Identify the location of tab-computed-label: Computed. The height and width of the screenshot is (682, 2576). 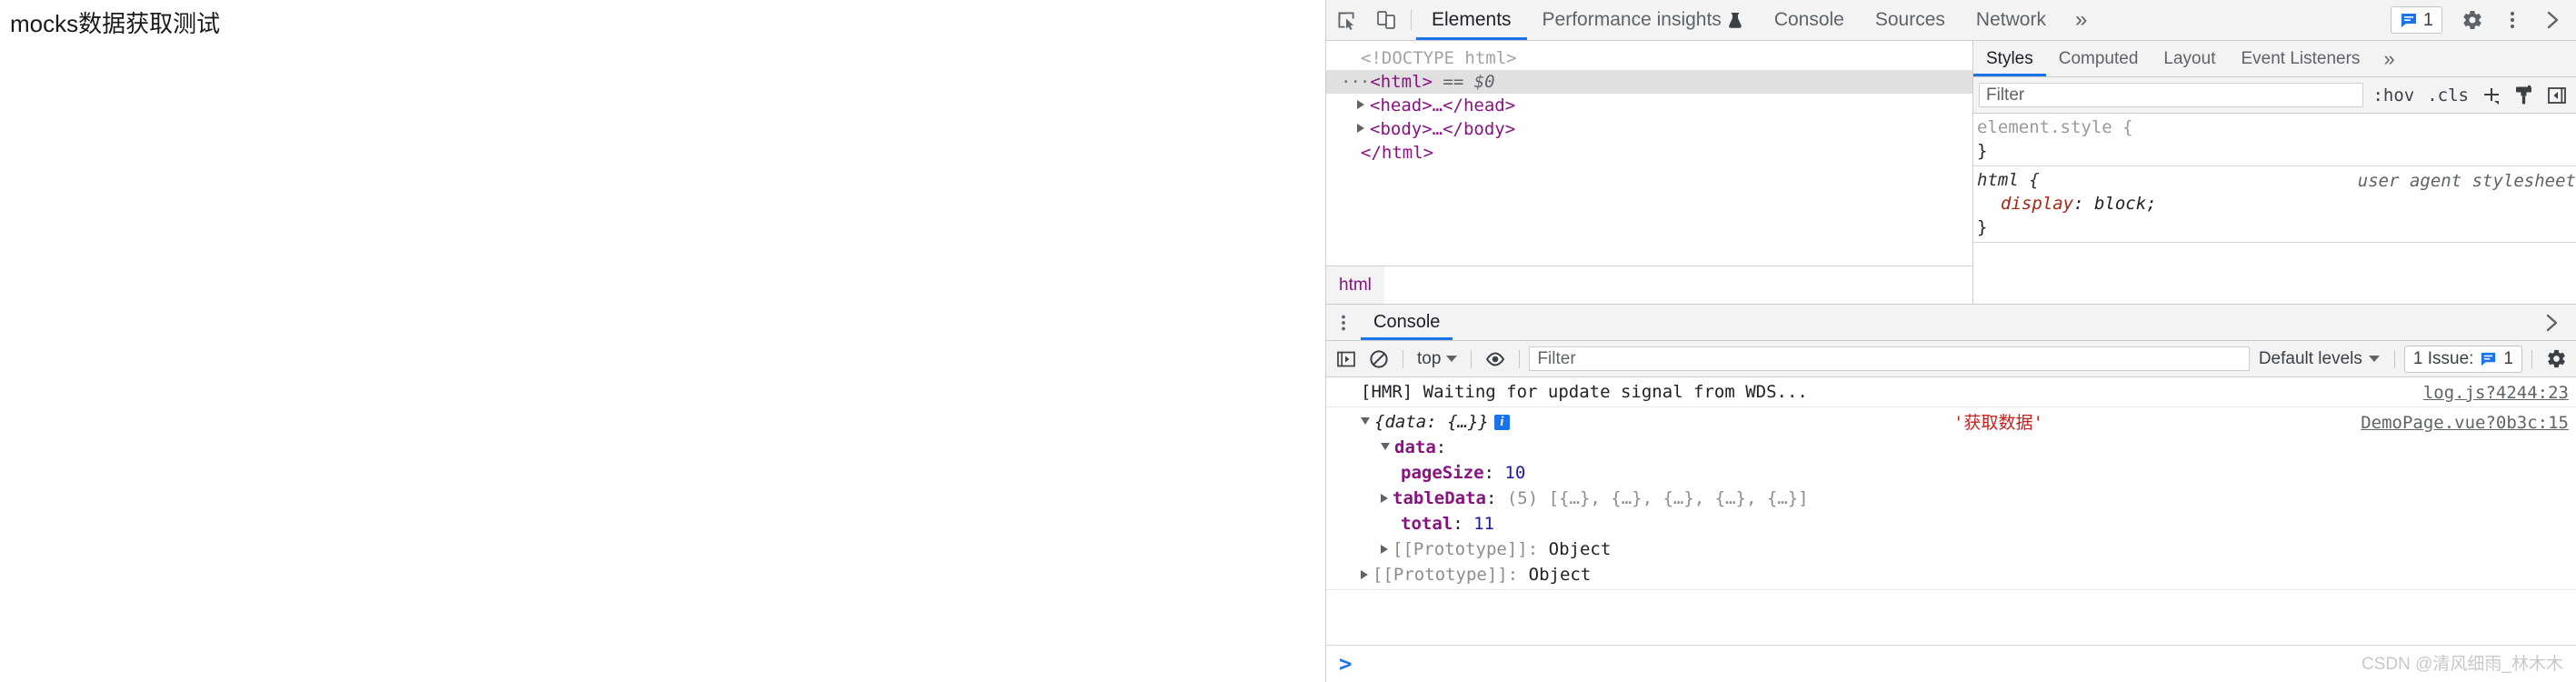
(2098, 58).